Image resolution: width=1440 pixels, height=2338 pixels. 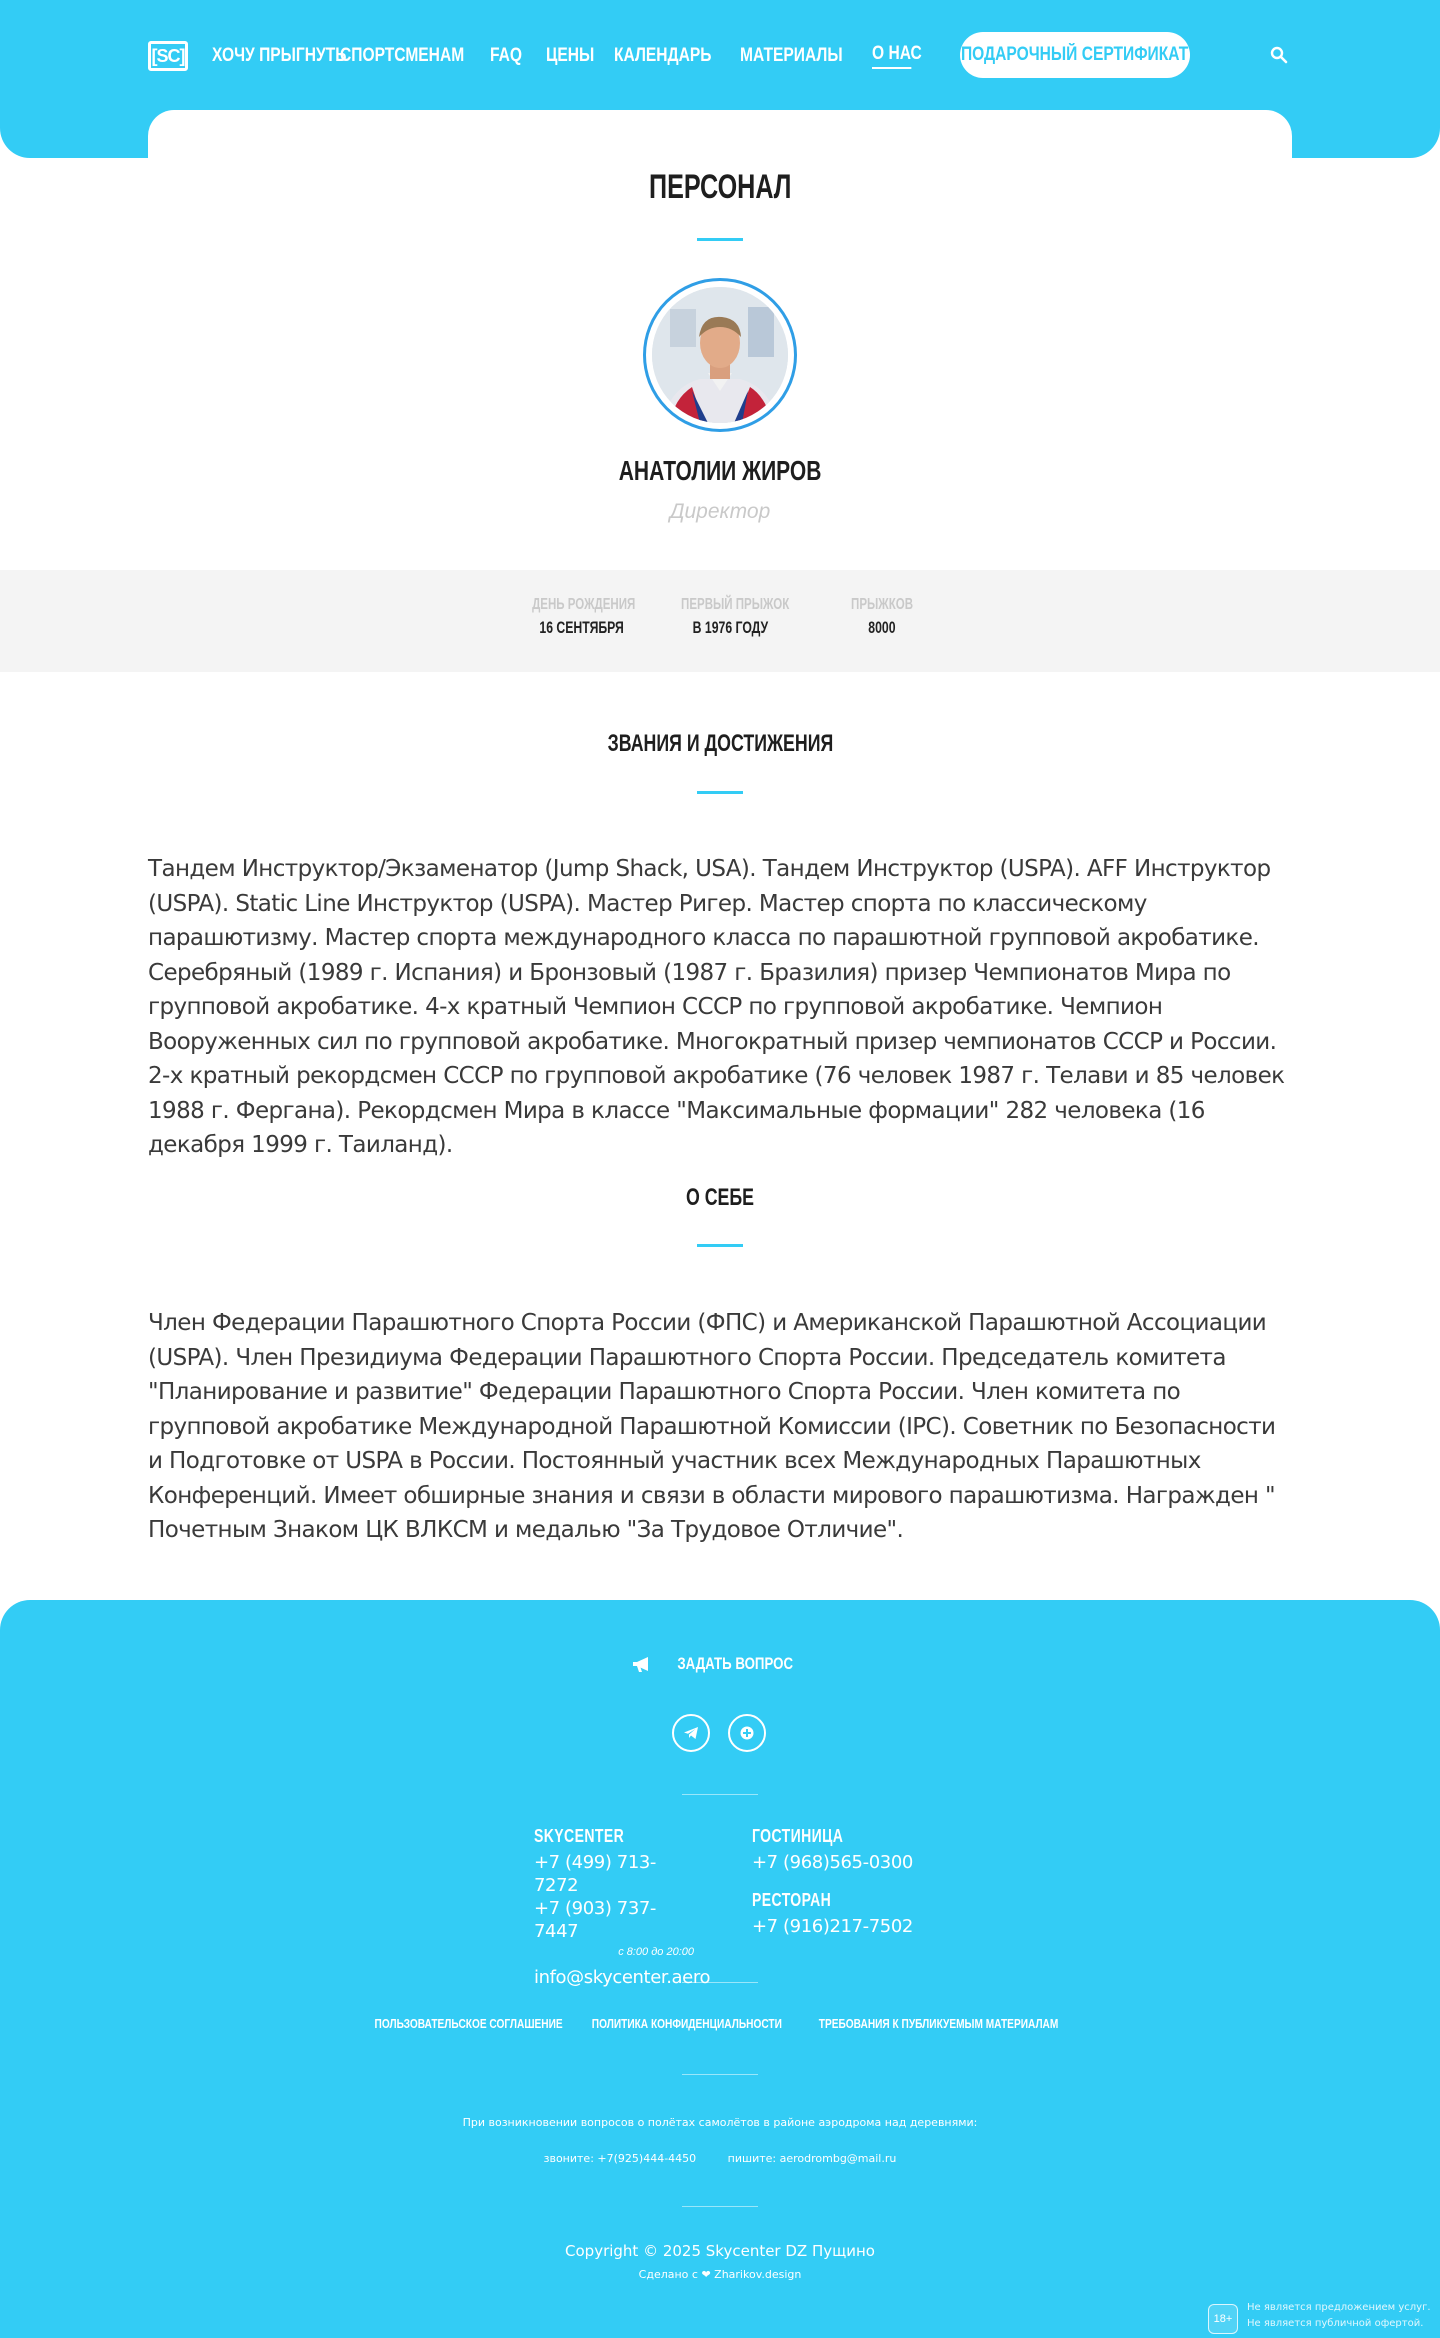 I want to click on nav-item-athletes: Спортсменам, so click(x=402, y=56).